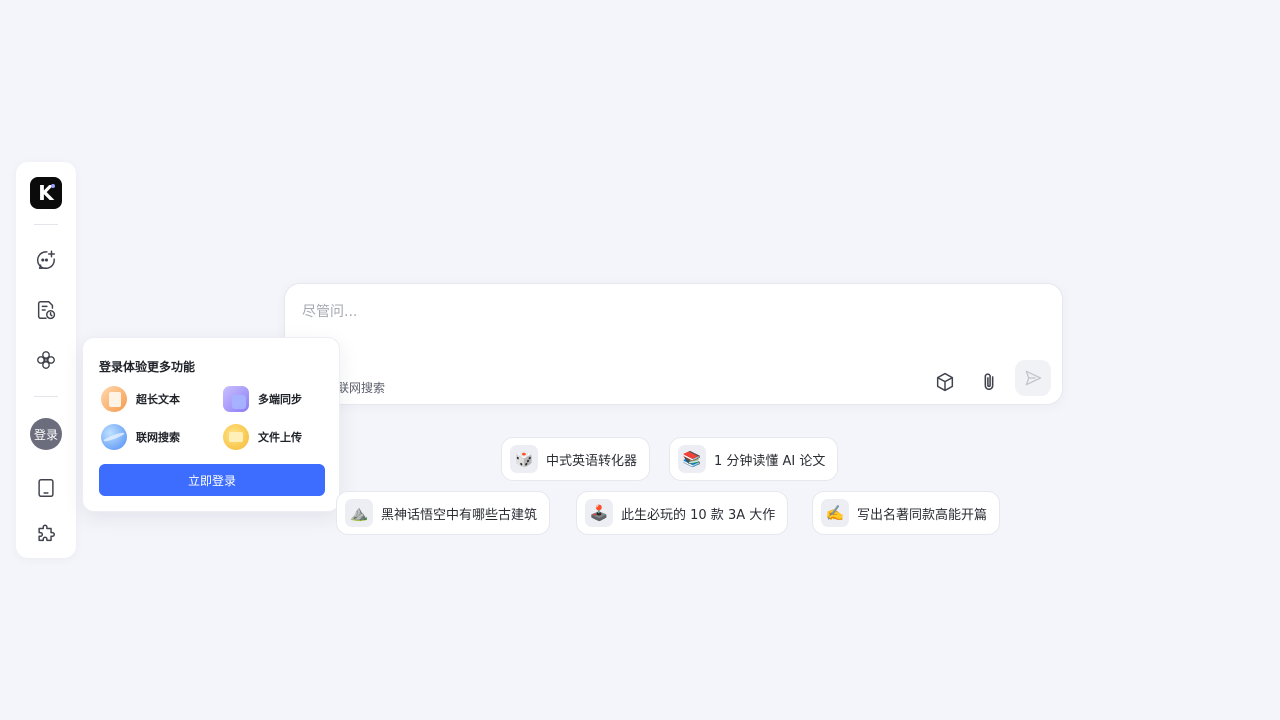 This screenshot has height=720, width=1280. I want to click on globe-icon, so click(114, 437).